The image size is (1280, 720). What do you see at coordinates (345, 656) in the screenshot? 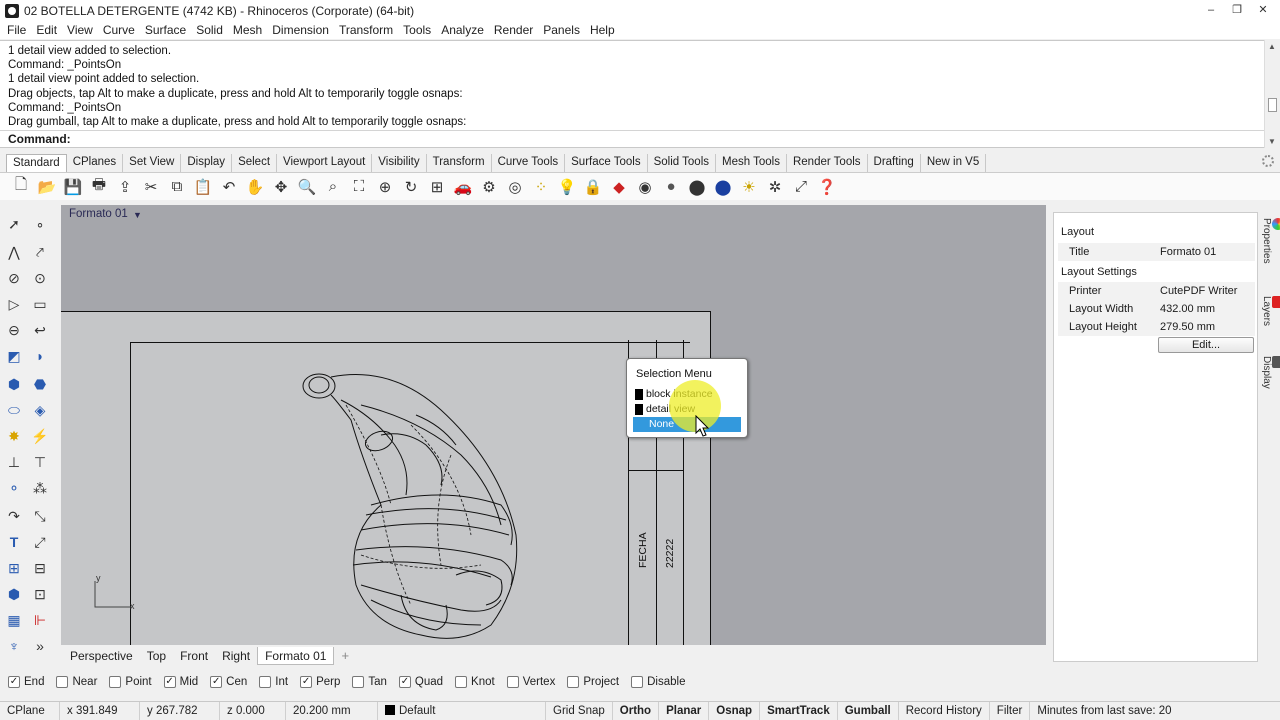
I see `add-layout-button: +` at bounding box center [345, 656].